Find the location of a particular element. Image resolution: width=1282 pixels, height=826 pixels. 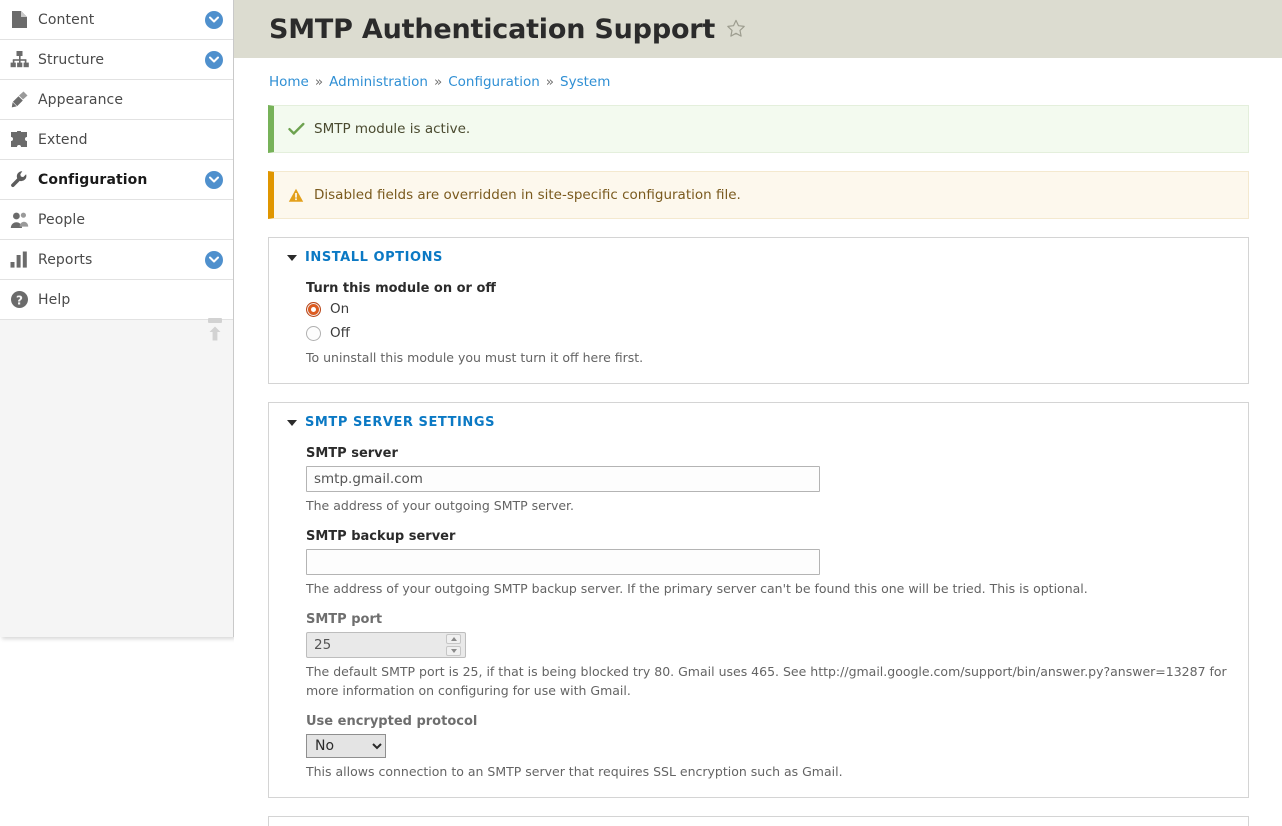

radio-option-off: Off is located at coordinates (768, 333).